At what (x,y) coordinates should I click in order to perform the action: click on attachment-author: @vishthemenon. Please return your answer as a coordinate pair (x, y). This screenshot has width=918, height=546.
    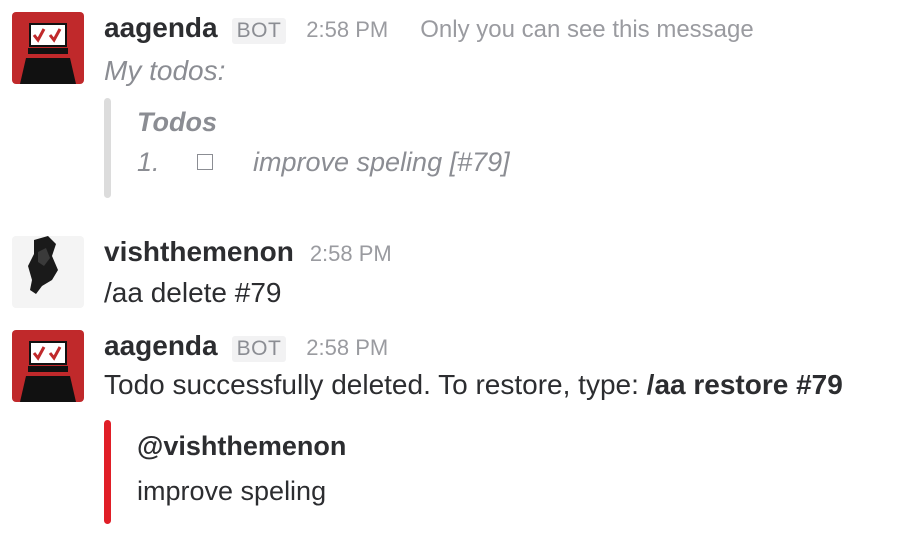
    Looking at the image, I should click on (241, 446).